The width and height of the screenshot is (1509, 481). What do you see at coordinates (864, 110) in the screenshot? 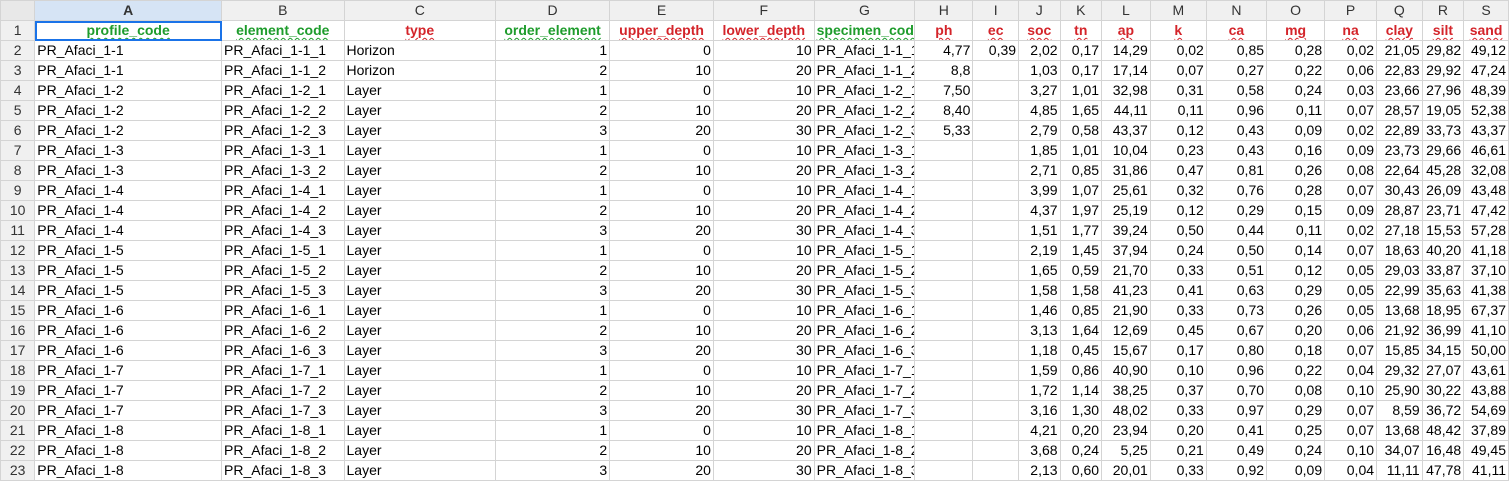
I see `cell-g5: PR_Afaci_1-2_2` at bounding box center [864, 110].